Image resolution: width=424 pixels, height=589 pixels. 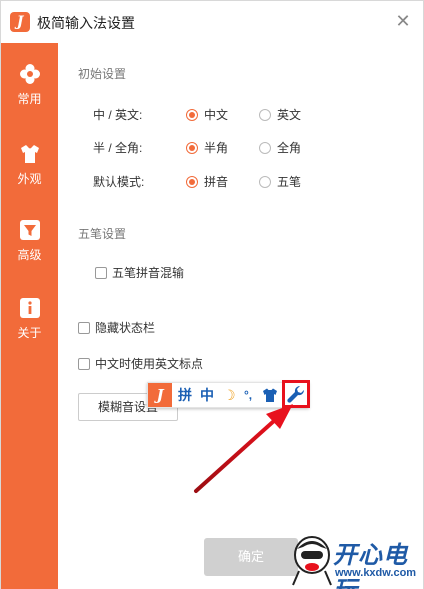 I want to click on site-watermark: 开心电玩 www.kxdw.com, so click(x=355, y=558).